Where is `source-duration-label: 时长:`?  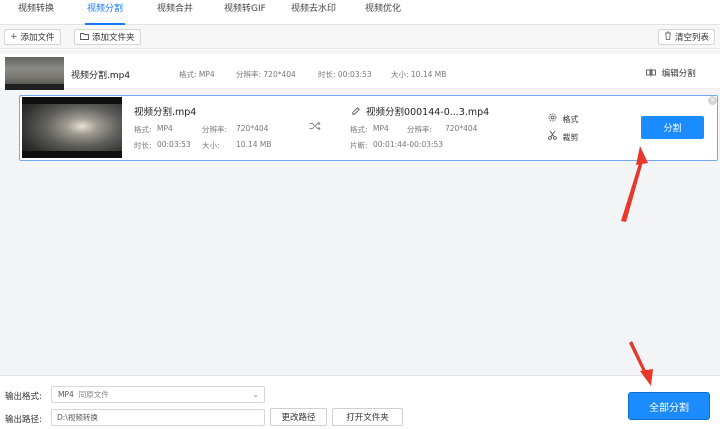
source-duration-label: 时长: is located at coordinates (143, 145).